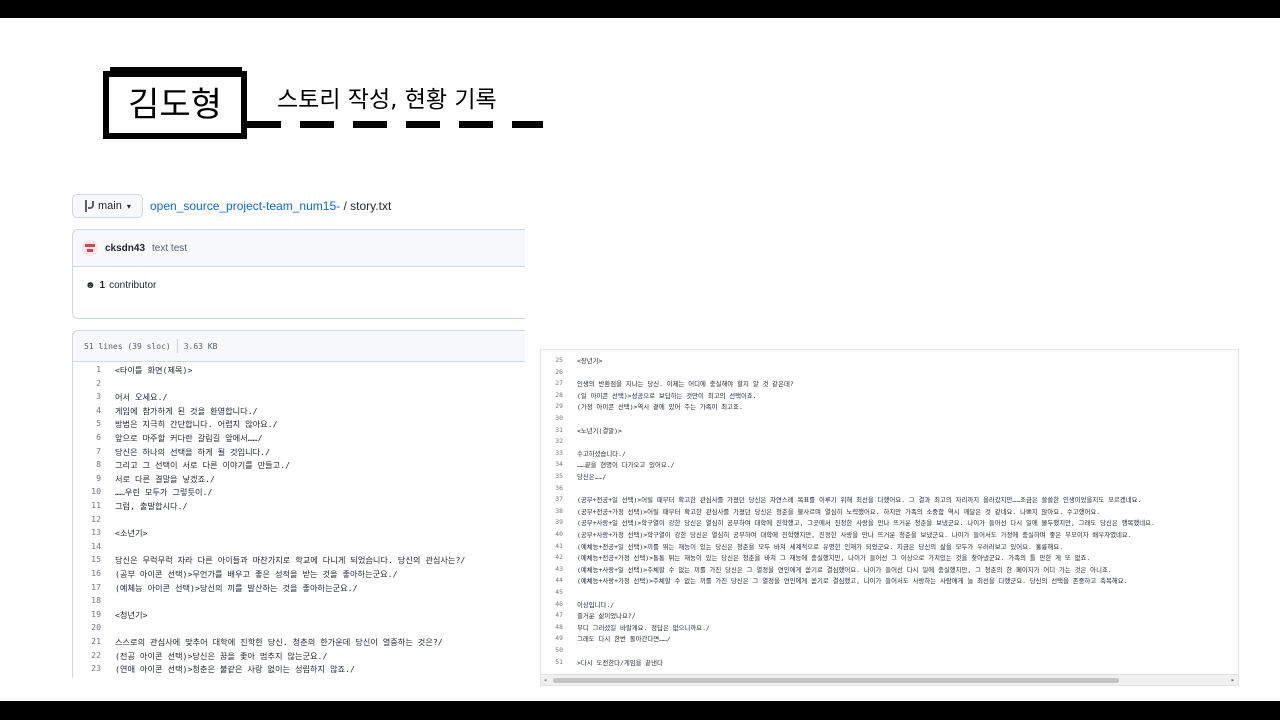  Describe the element at coordinates (552, 464) in the screenshot. I see `line-number: 34` at that location.